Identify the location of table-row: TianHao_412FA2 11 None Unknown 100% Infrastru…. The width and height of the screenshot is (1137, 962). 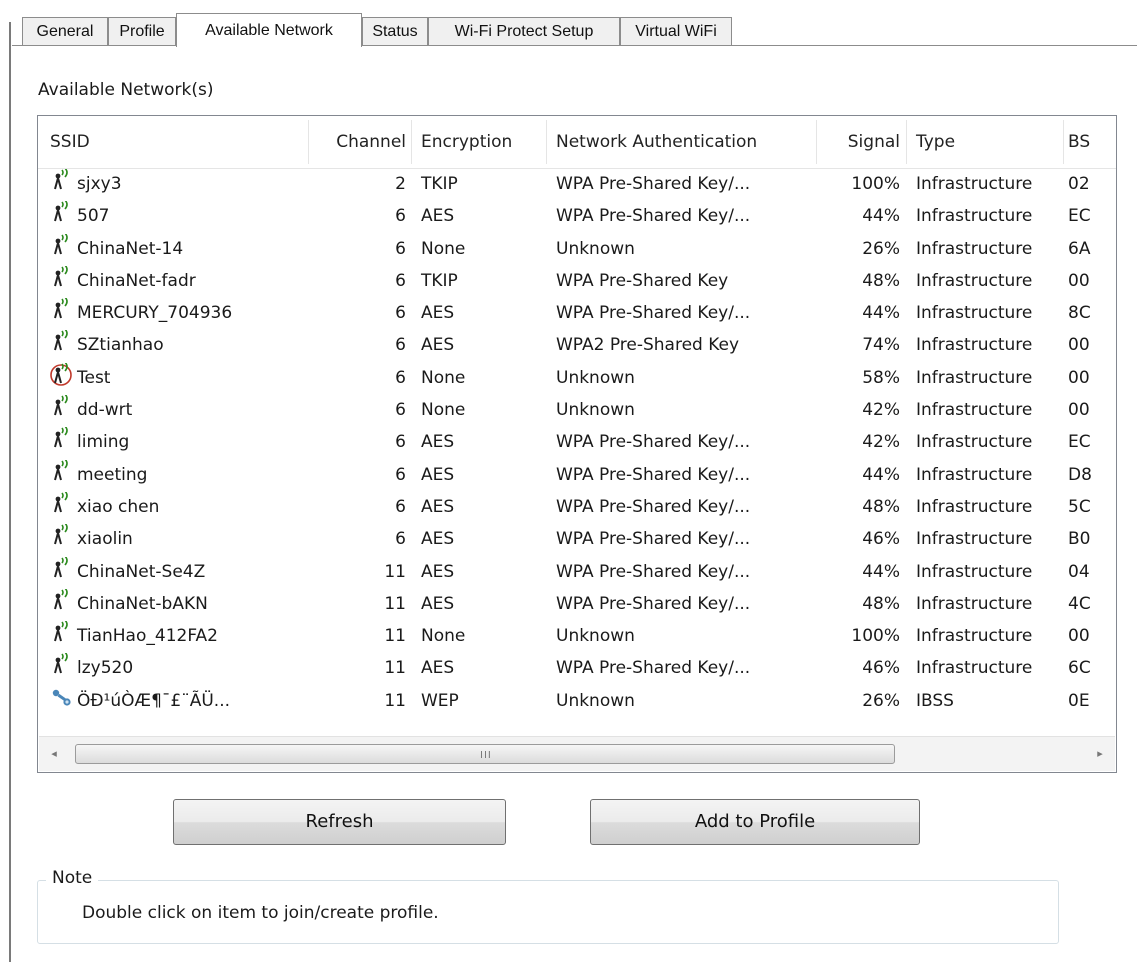
(577, 636).